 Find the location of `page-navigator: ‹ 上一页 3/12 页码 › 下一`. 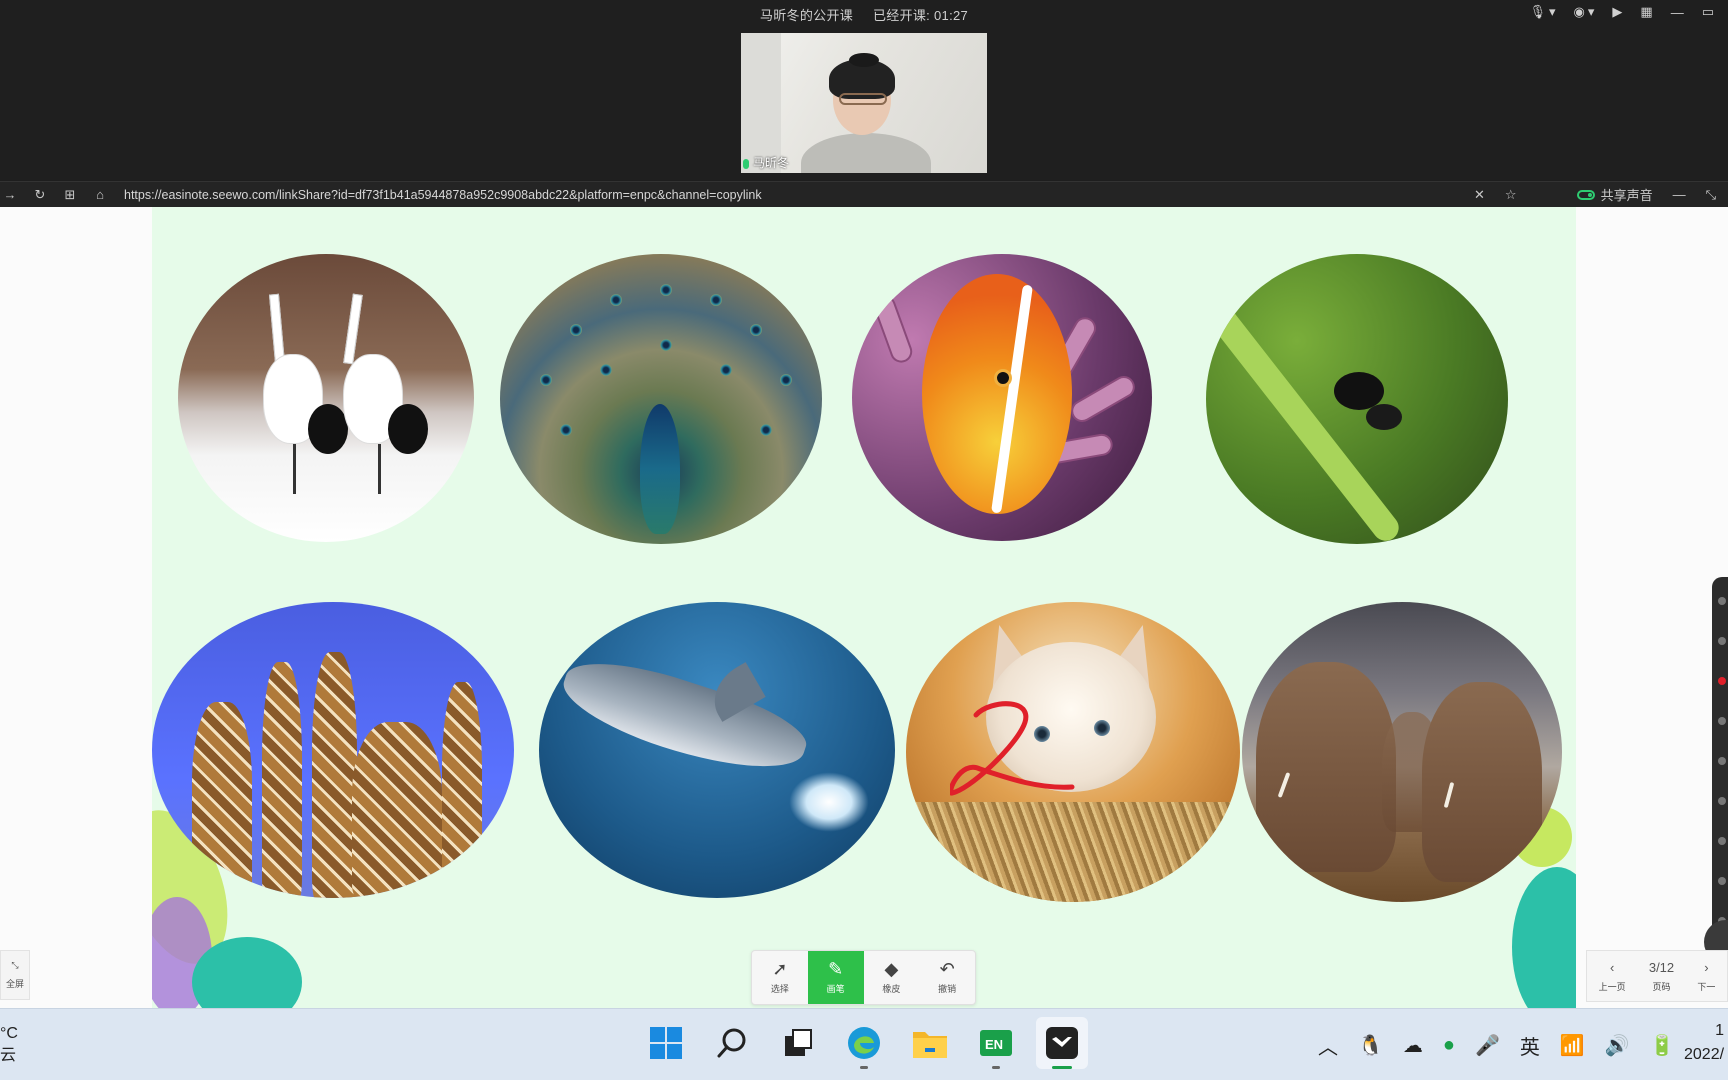

page-navigator: ‹ 上一页 3/12 页码 › 下一 is located at coordinates (1657, 976).